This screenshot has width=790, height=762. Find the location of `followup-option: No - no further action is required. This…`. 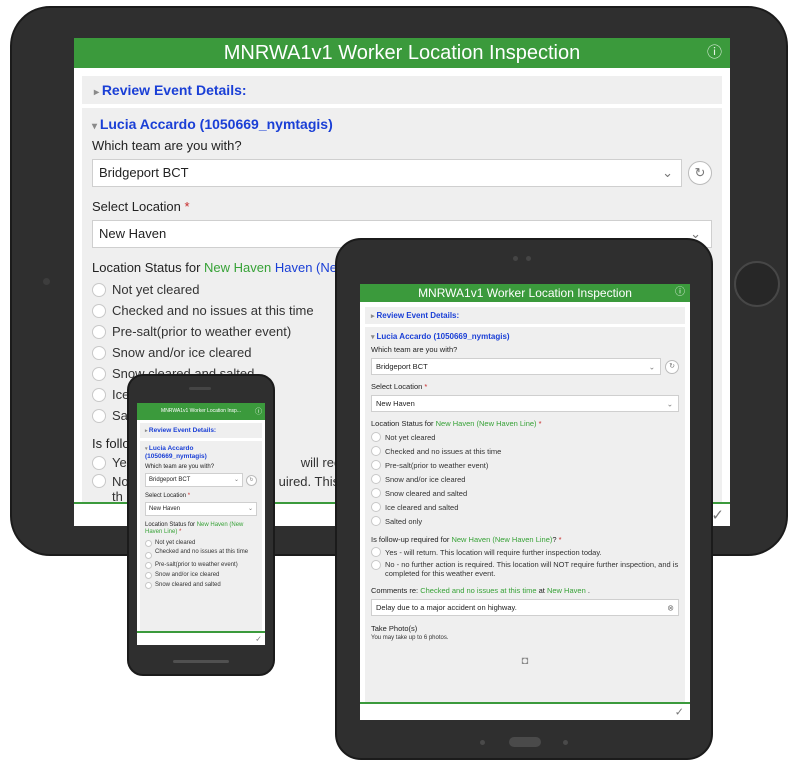

followup-option: No - no further action is required. This… is located at coordinates (525, 569).